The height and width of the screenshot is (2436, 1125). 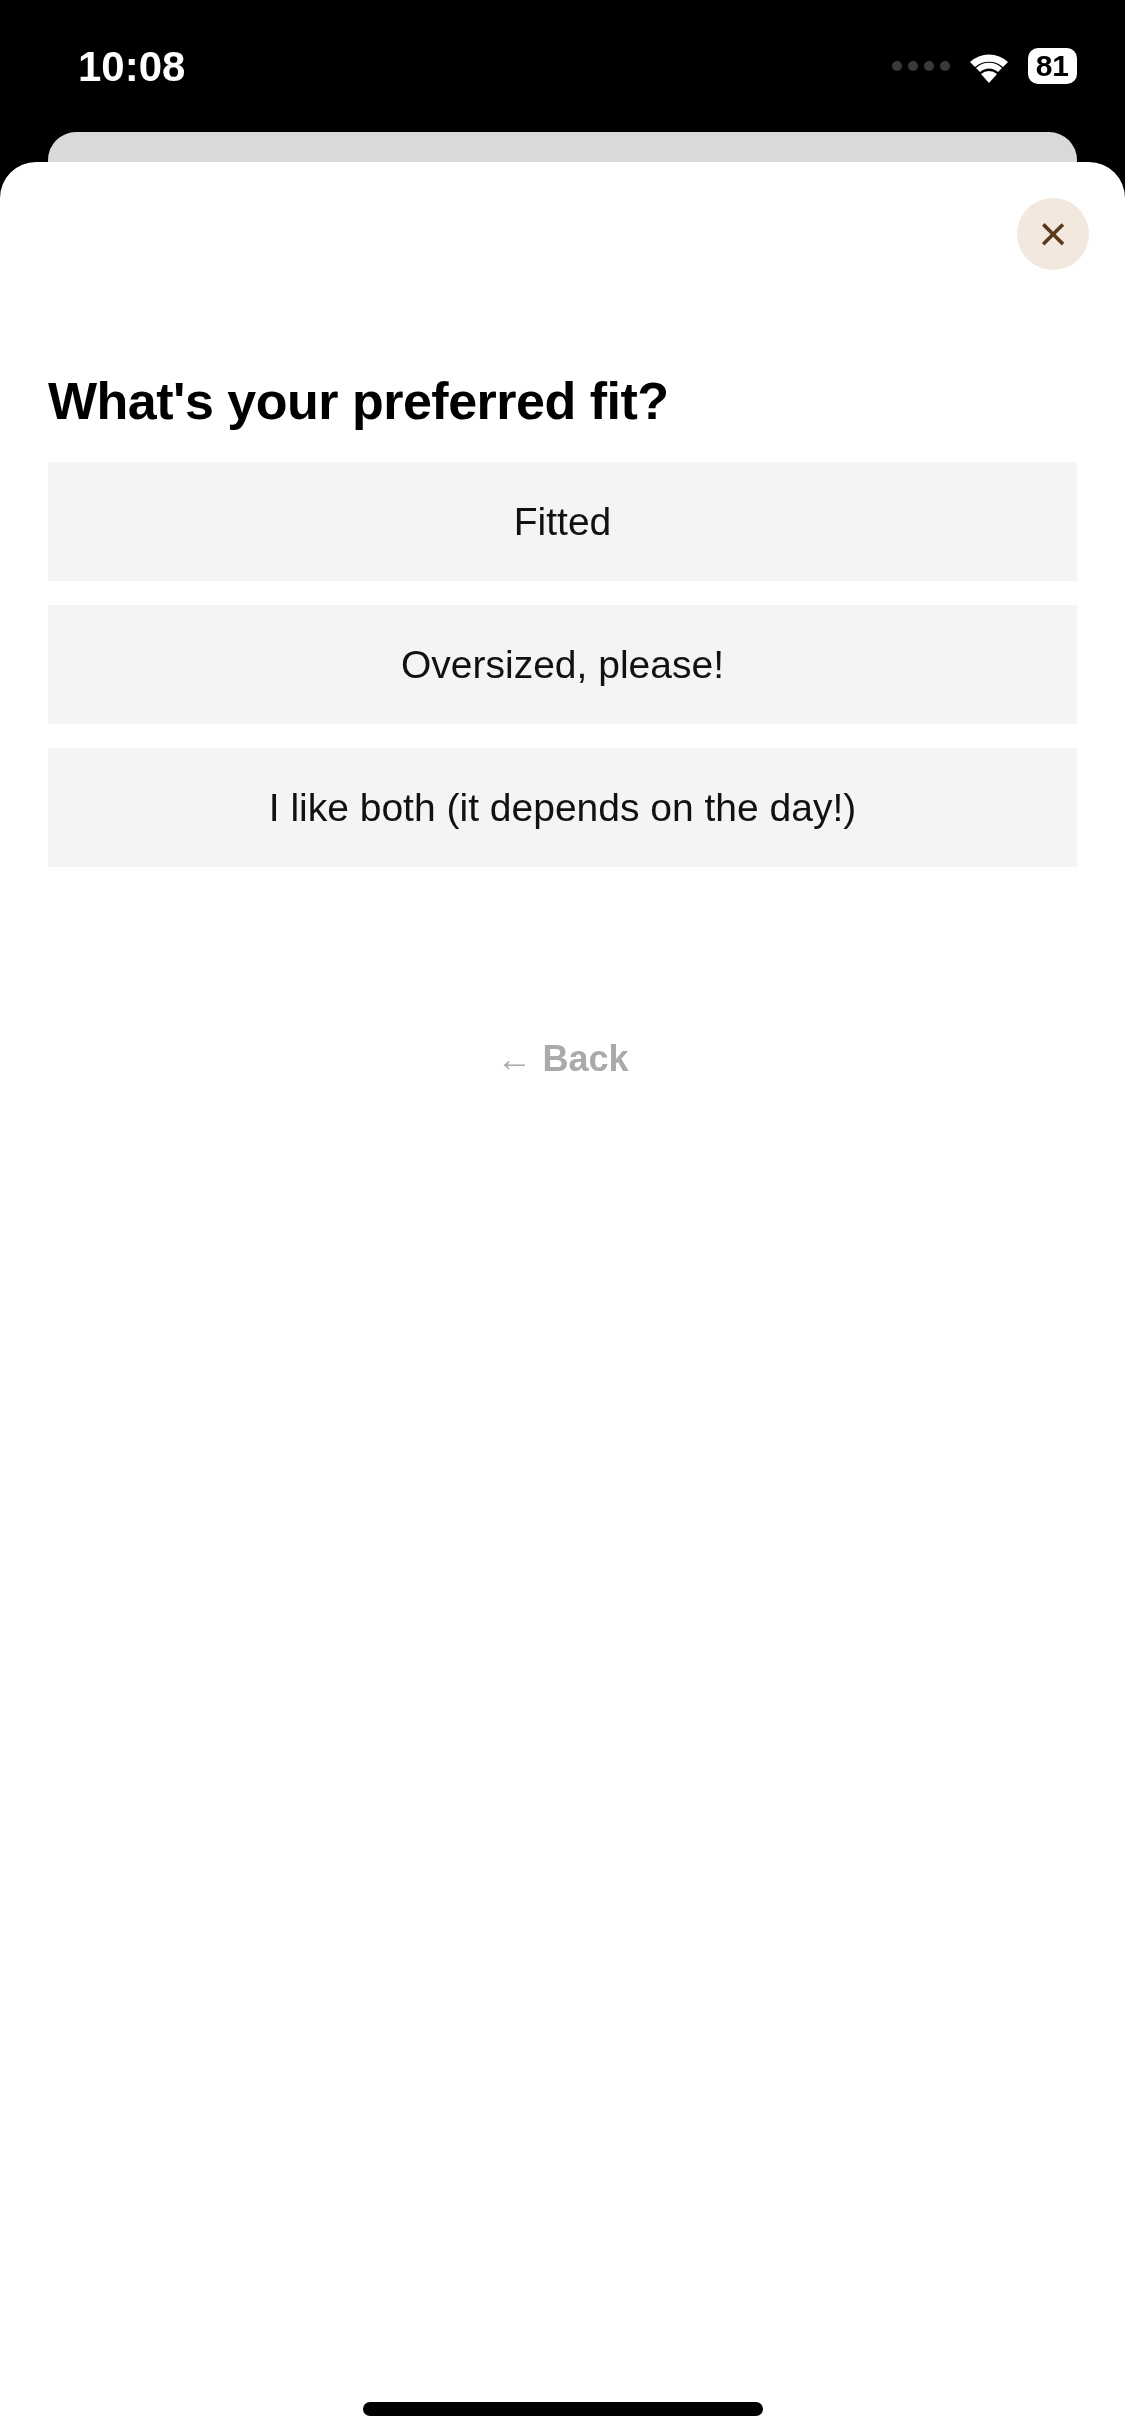 I want to click on signal-icon, so click(x=920, y=66).